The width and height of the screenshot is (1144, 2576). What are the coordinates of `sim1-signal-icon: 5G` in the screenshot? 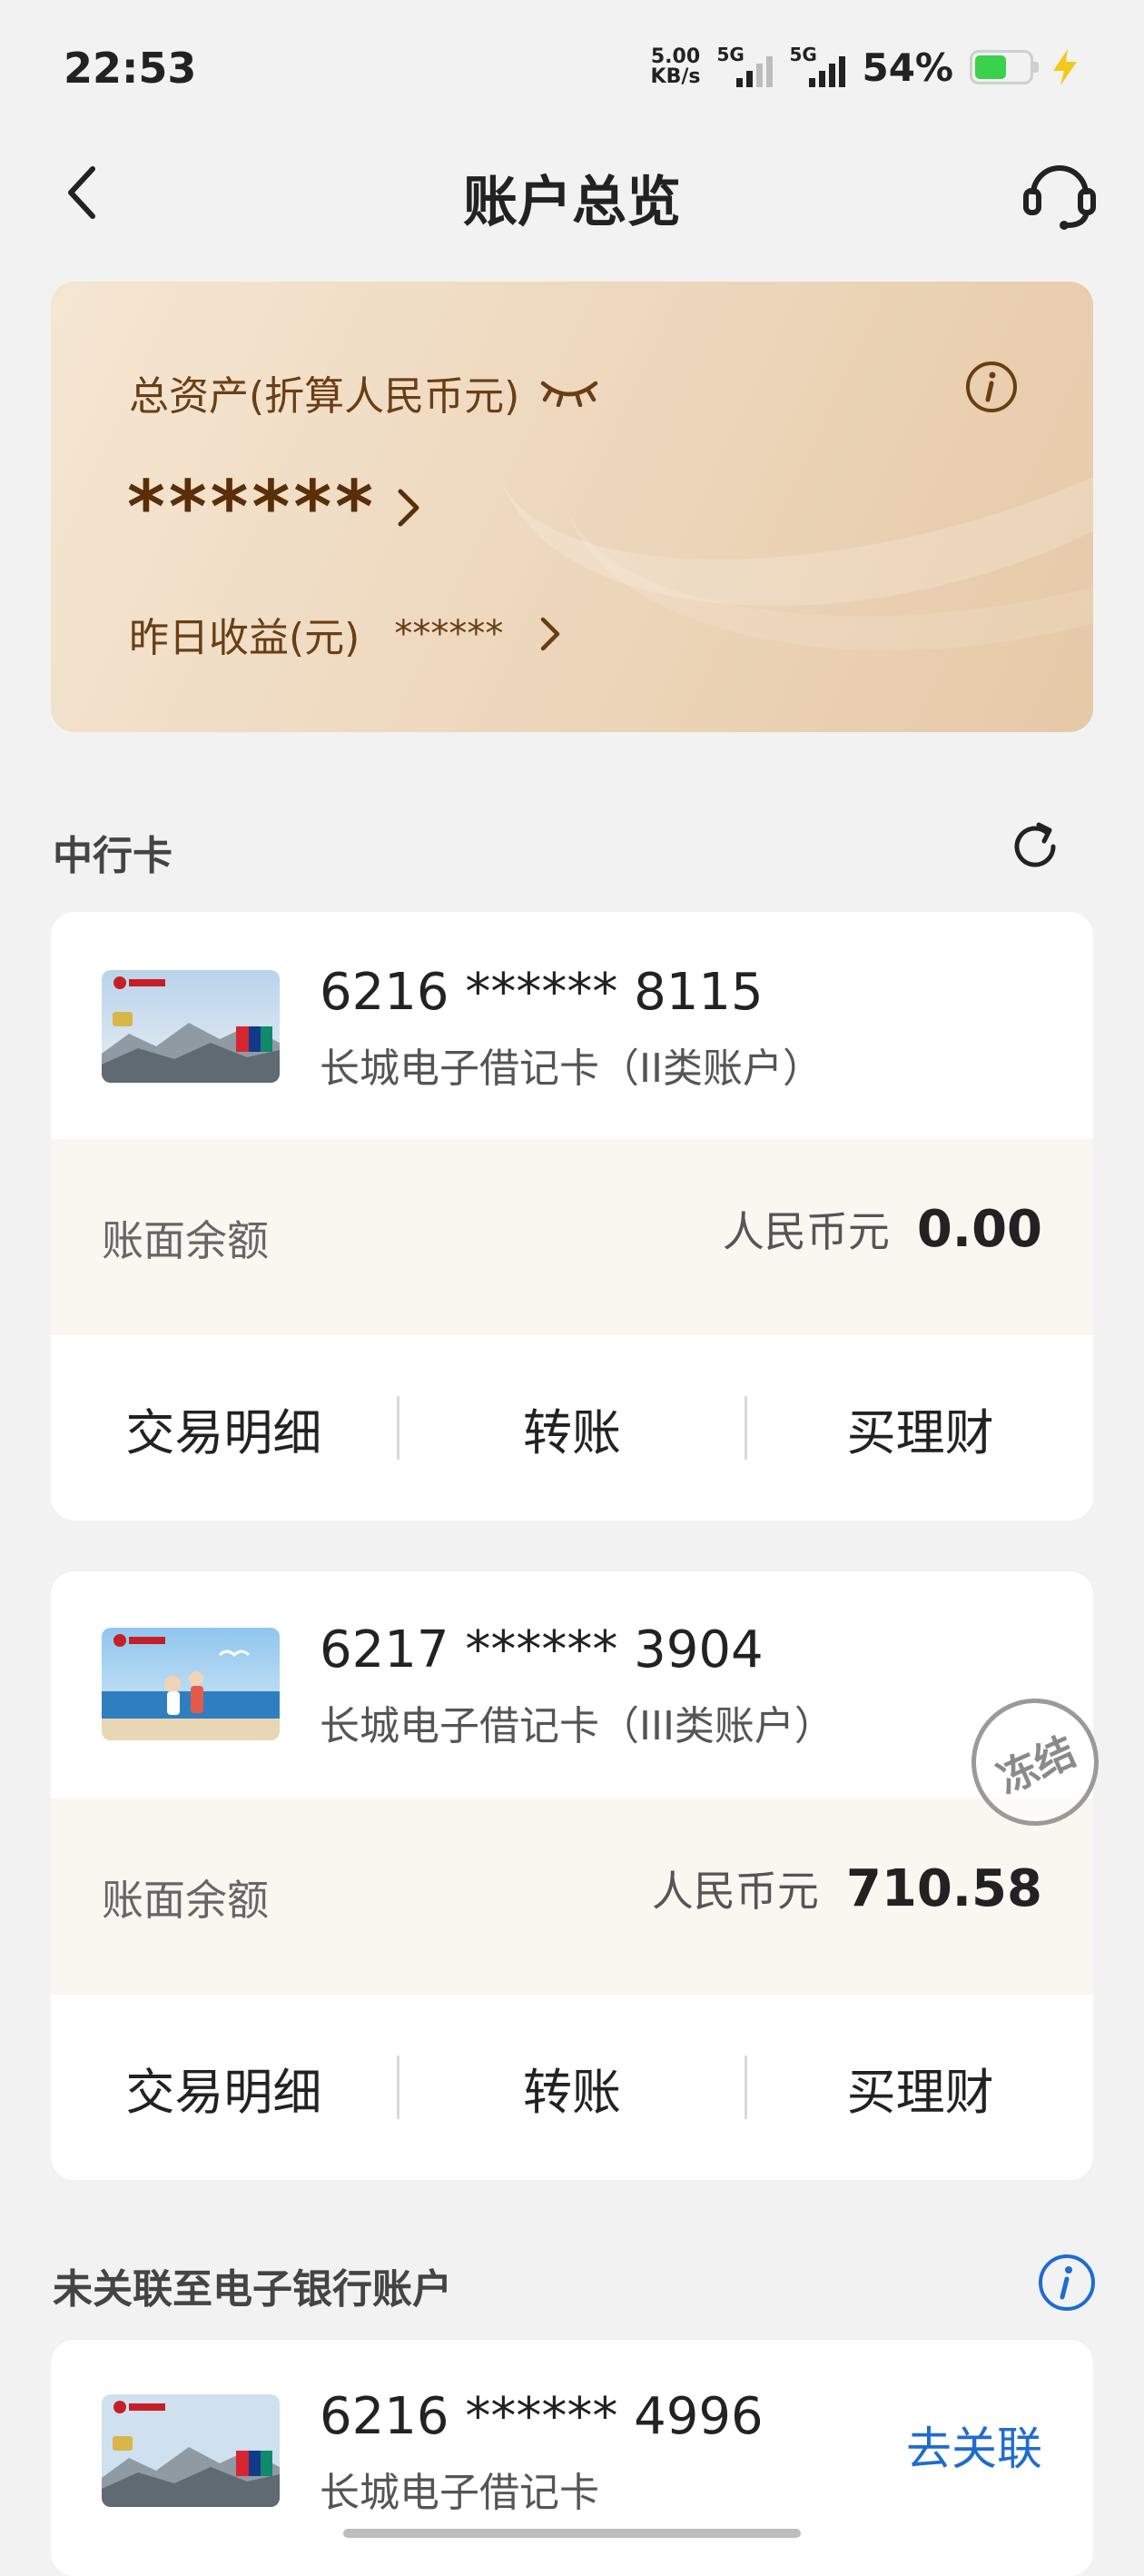 It's located at (745, 67).